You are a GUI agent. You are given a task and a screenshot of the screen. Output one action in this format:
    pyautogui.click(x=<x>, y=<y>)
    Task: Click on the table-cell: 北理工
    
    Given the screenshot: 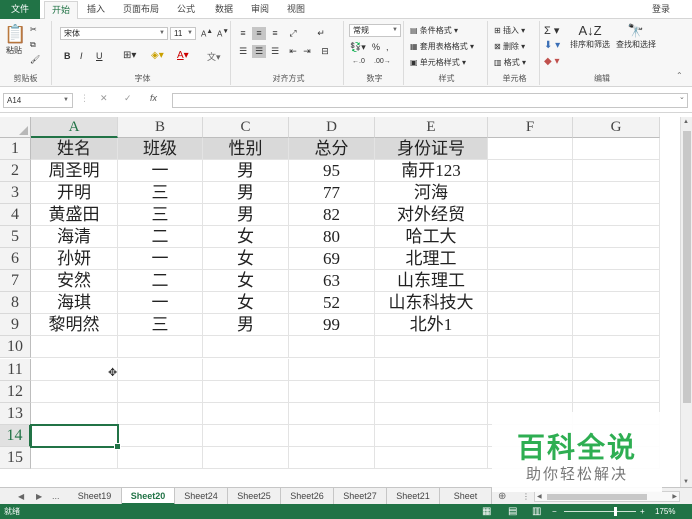 What is the action you would take?
    pyautogui.click(x=431, y=259)
    